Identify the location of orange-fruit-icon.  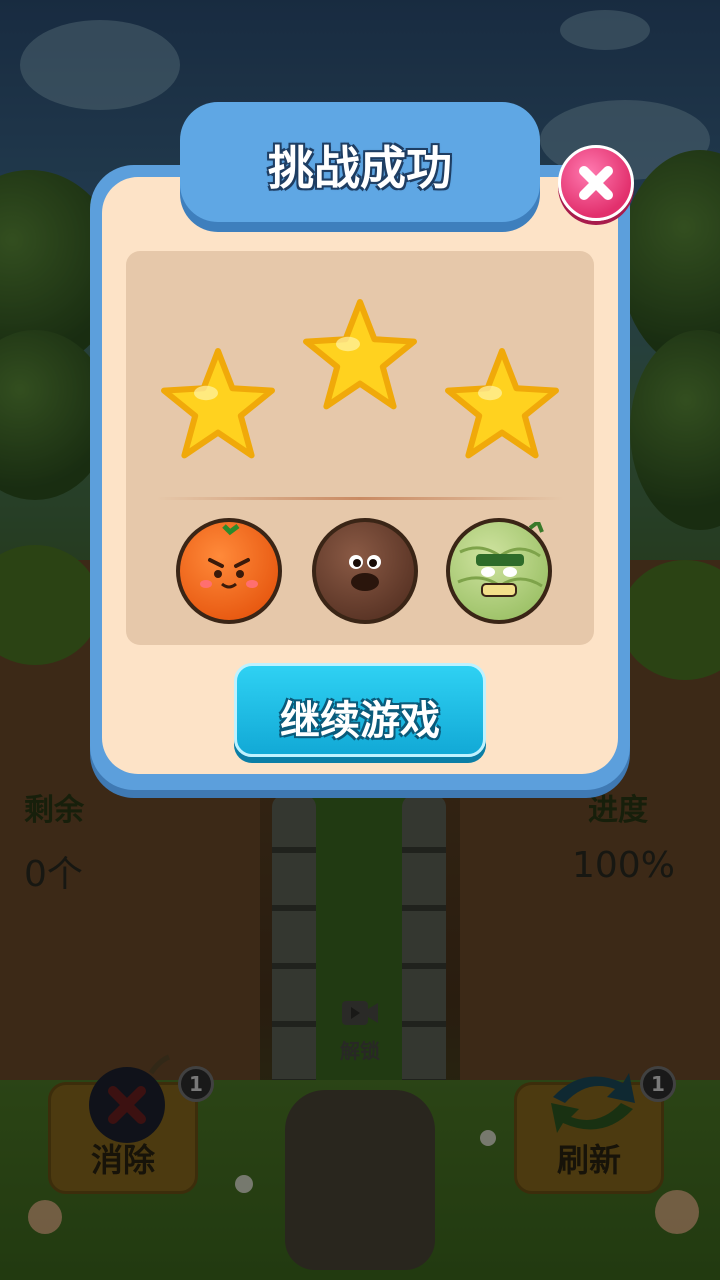
(229, 571).